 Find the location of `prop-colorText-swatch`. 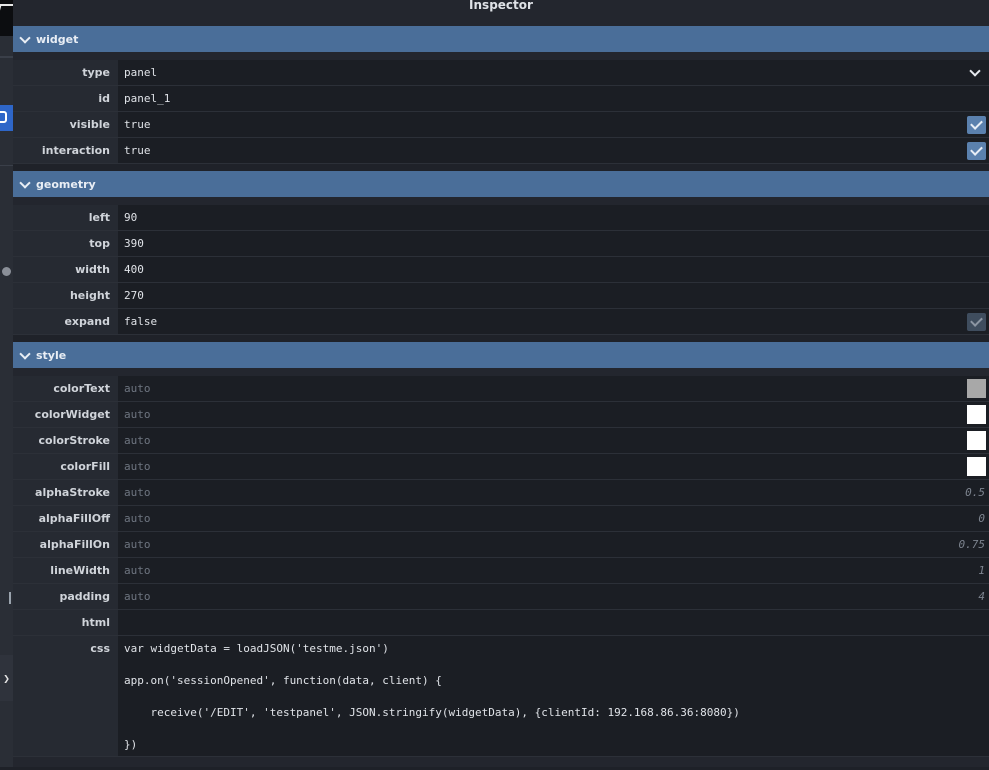

prop-colorText-swatch is located at coordinates (976, 388).